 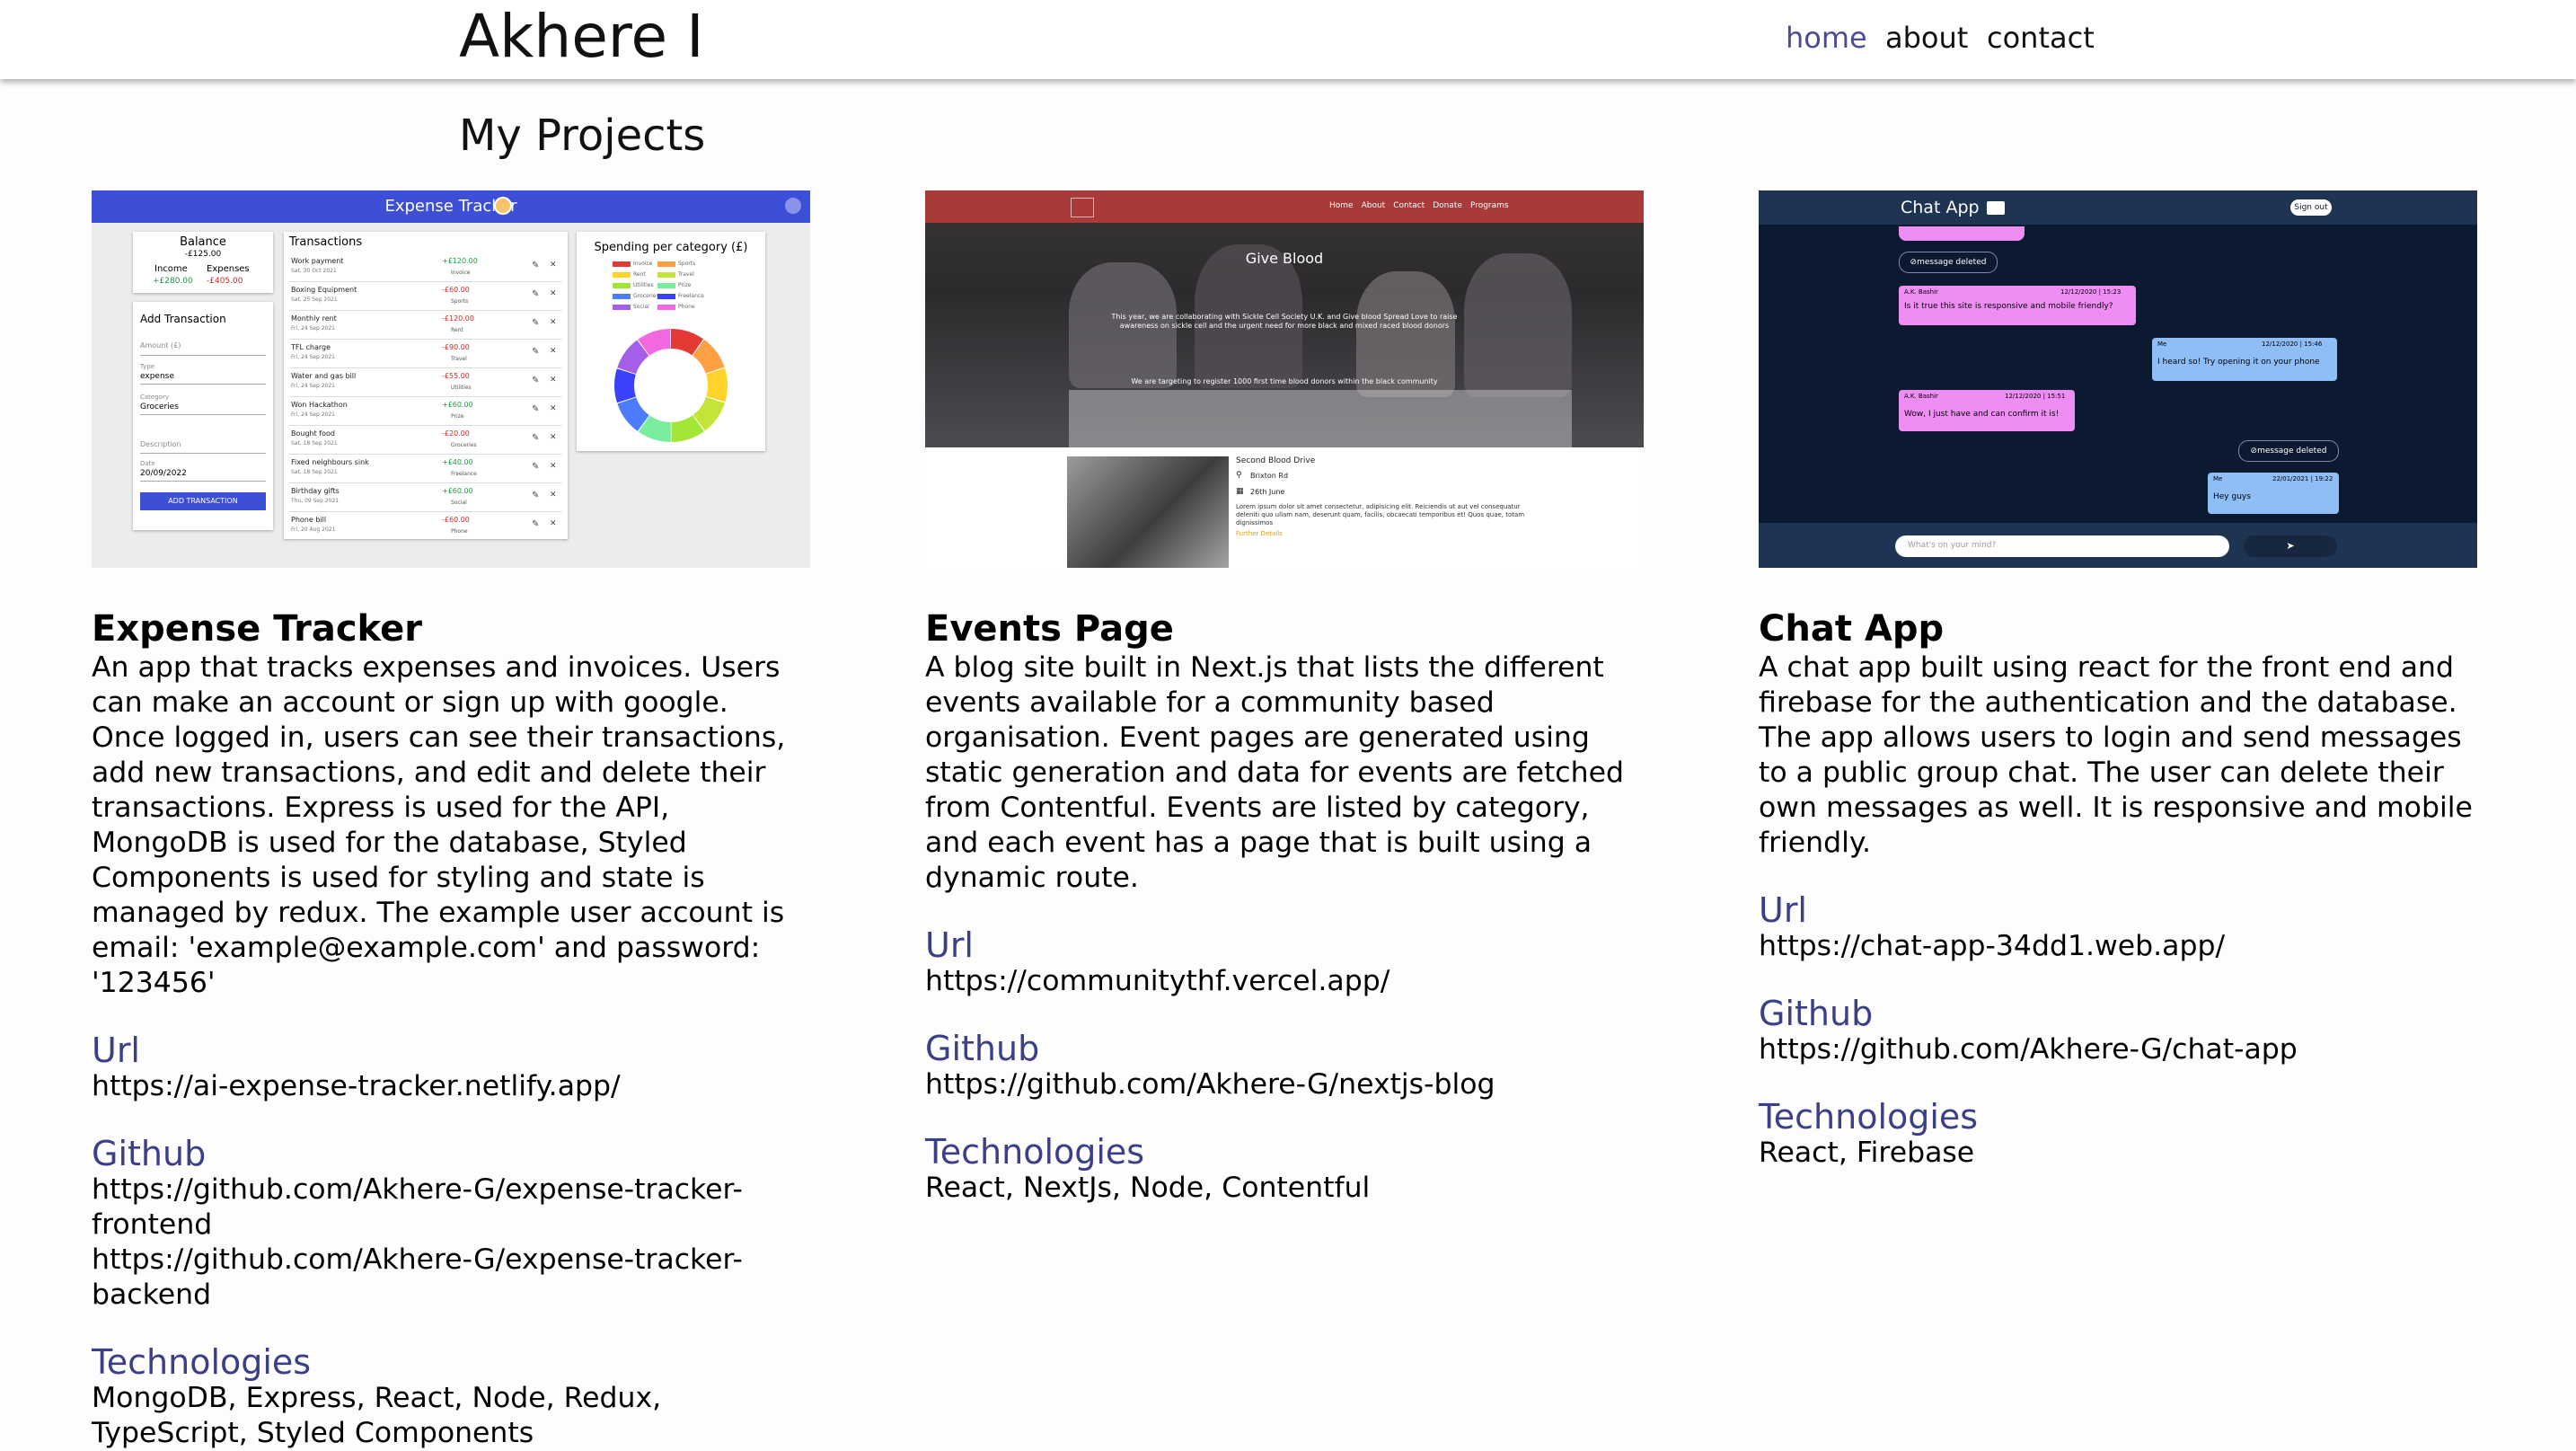 What do you see at coordinates (315, 491) in the screenshot?
I see `transaction-name: Birthday gifts` at bounding box center [315, 491].